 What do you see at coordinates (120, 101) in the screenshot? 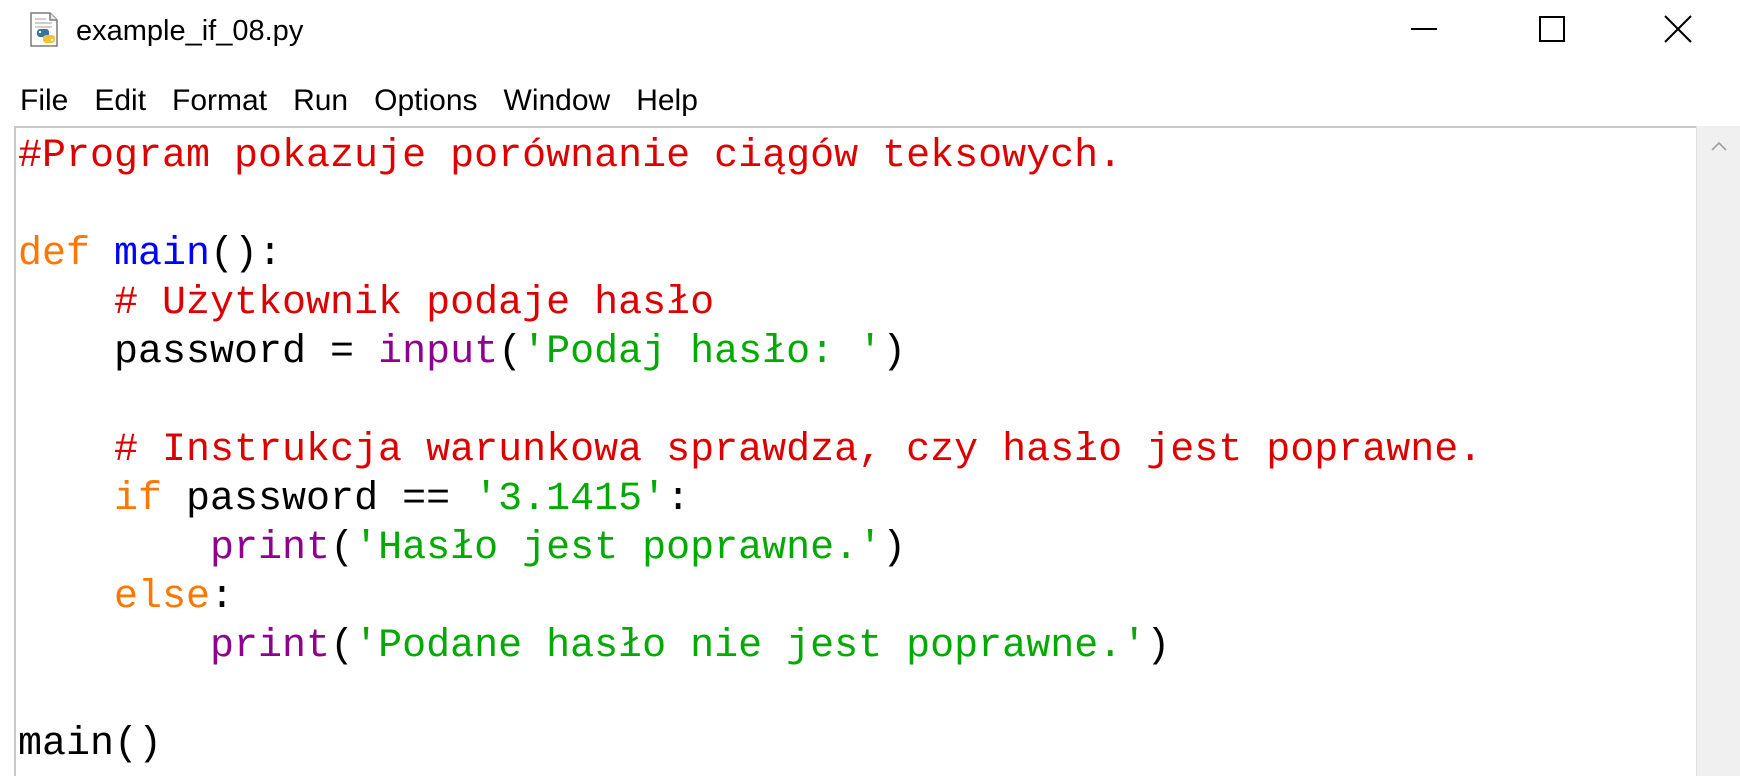
I see `menu-edit: Edit` at bounding box center [120, 101].